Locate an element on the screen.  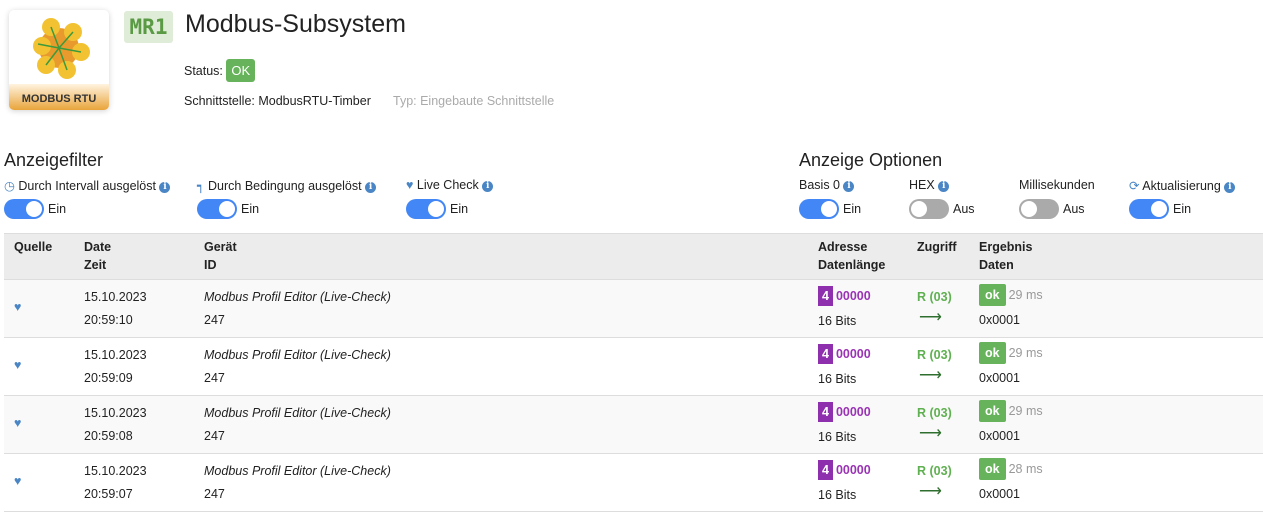
row-time: 20:59:09 is located at coordinates (108, 378).